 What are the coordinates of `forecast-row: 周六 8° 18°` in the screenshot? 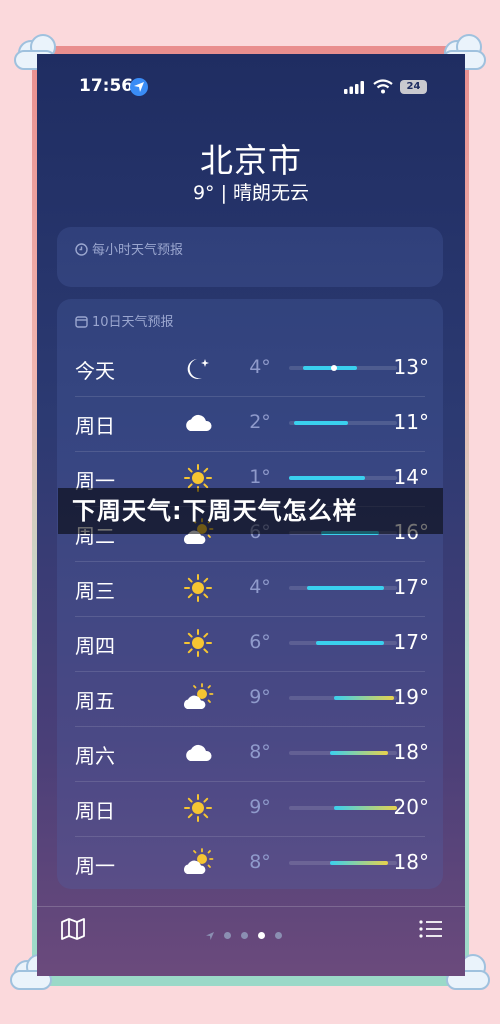 It's located at (252, 753).